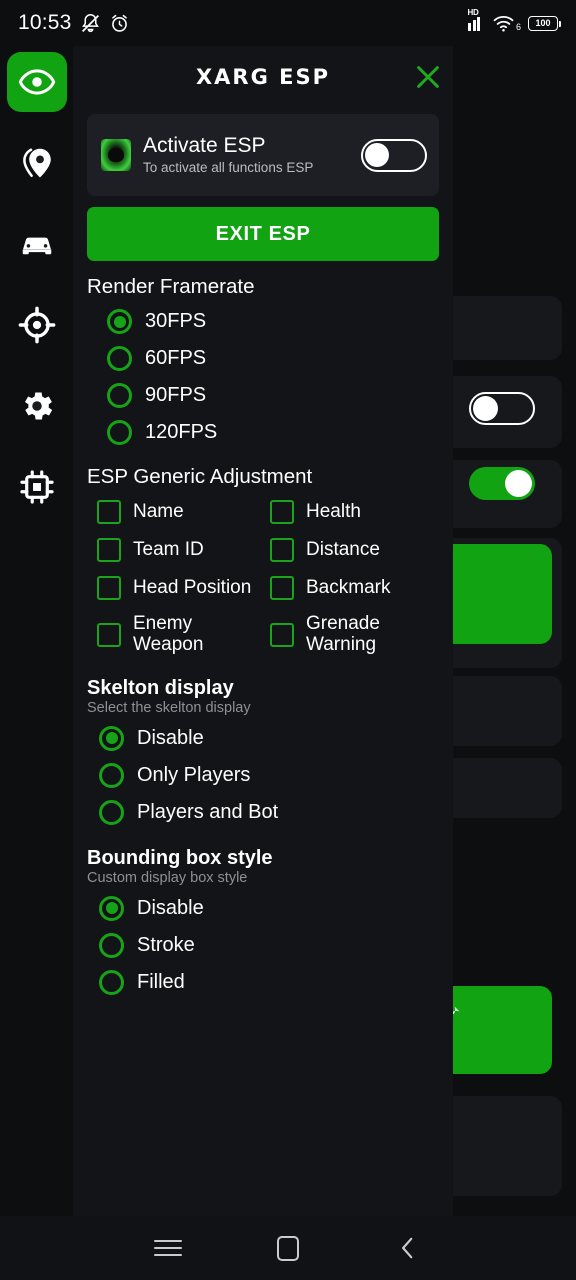 This screenshot has width=576, height=1280. Describe the element at coordinates (497, 594) in the screenshot. I see `background-green-button` at that location.